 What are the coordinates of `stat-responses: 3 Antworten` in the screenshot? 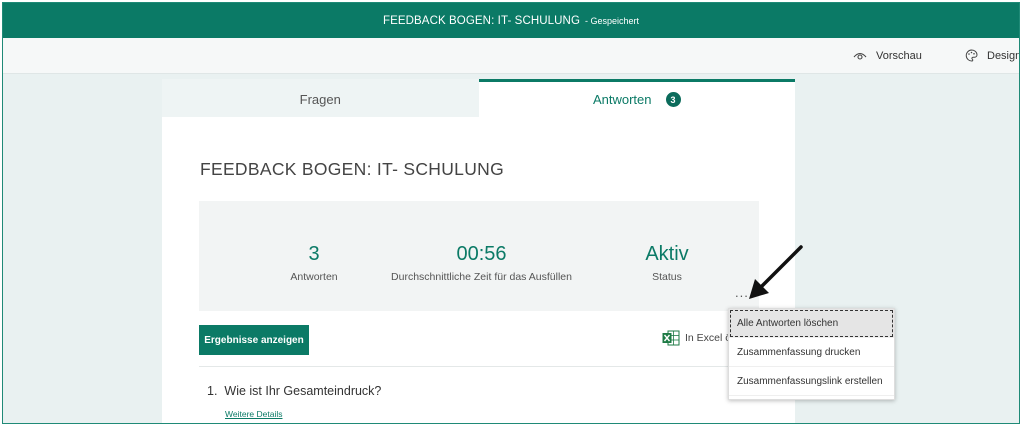 It's located at (314, 263).